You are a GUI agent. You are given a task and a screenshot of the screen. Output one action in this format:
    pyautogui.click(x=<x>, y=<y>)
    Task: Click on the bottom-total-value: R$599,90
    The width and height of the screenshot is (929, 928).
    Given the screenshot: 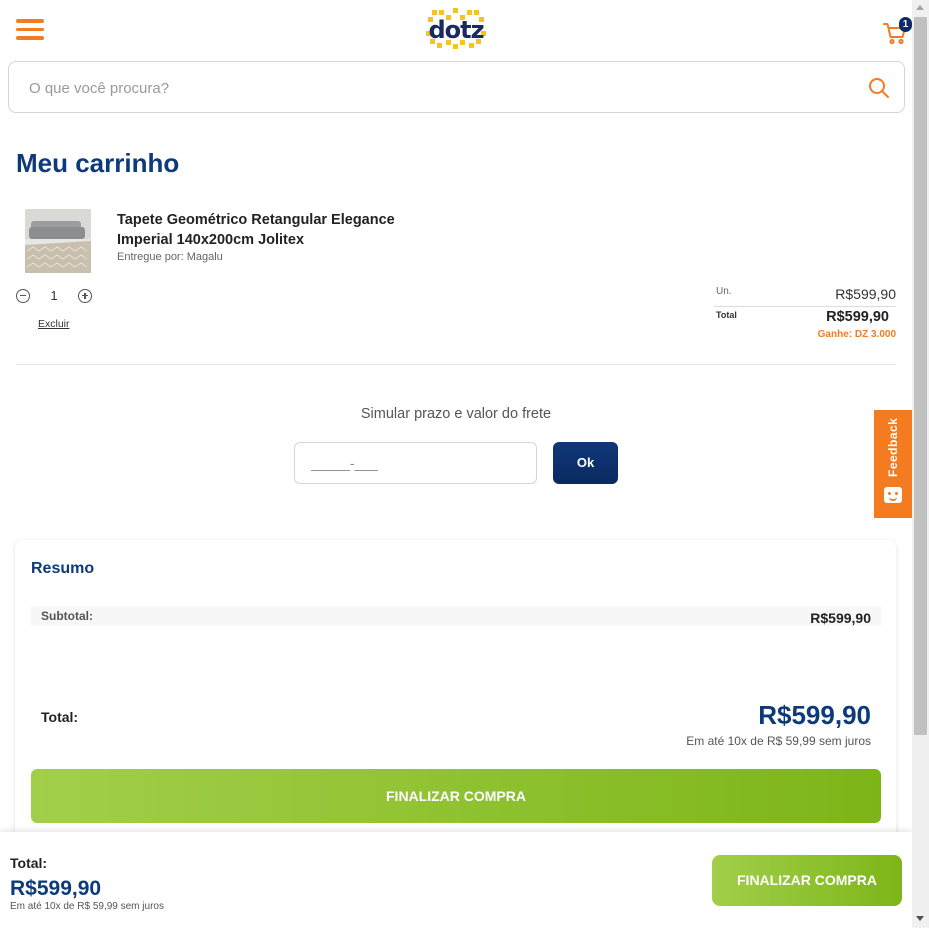 What is the action you would take?
    pyautogui.click(x=56, y=888)
    